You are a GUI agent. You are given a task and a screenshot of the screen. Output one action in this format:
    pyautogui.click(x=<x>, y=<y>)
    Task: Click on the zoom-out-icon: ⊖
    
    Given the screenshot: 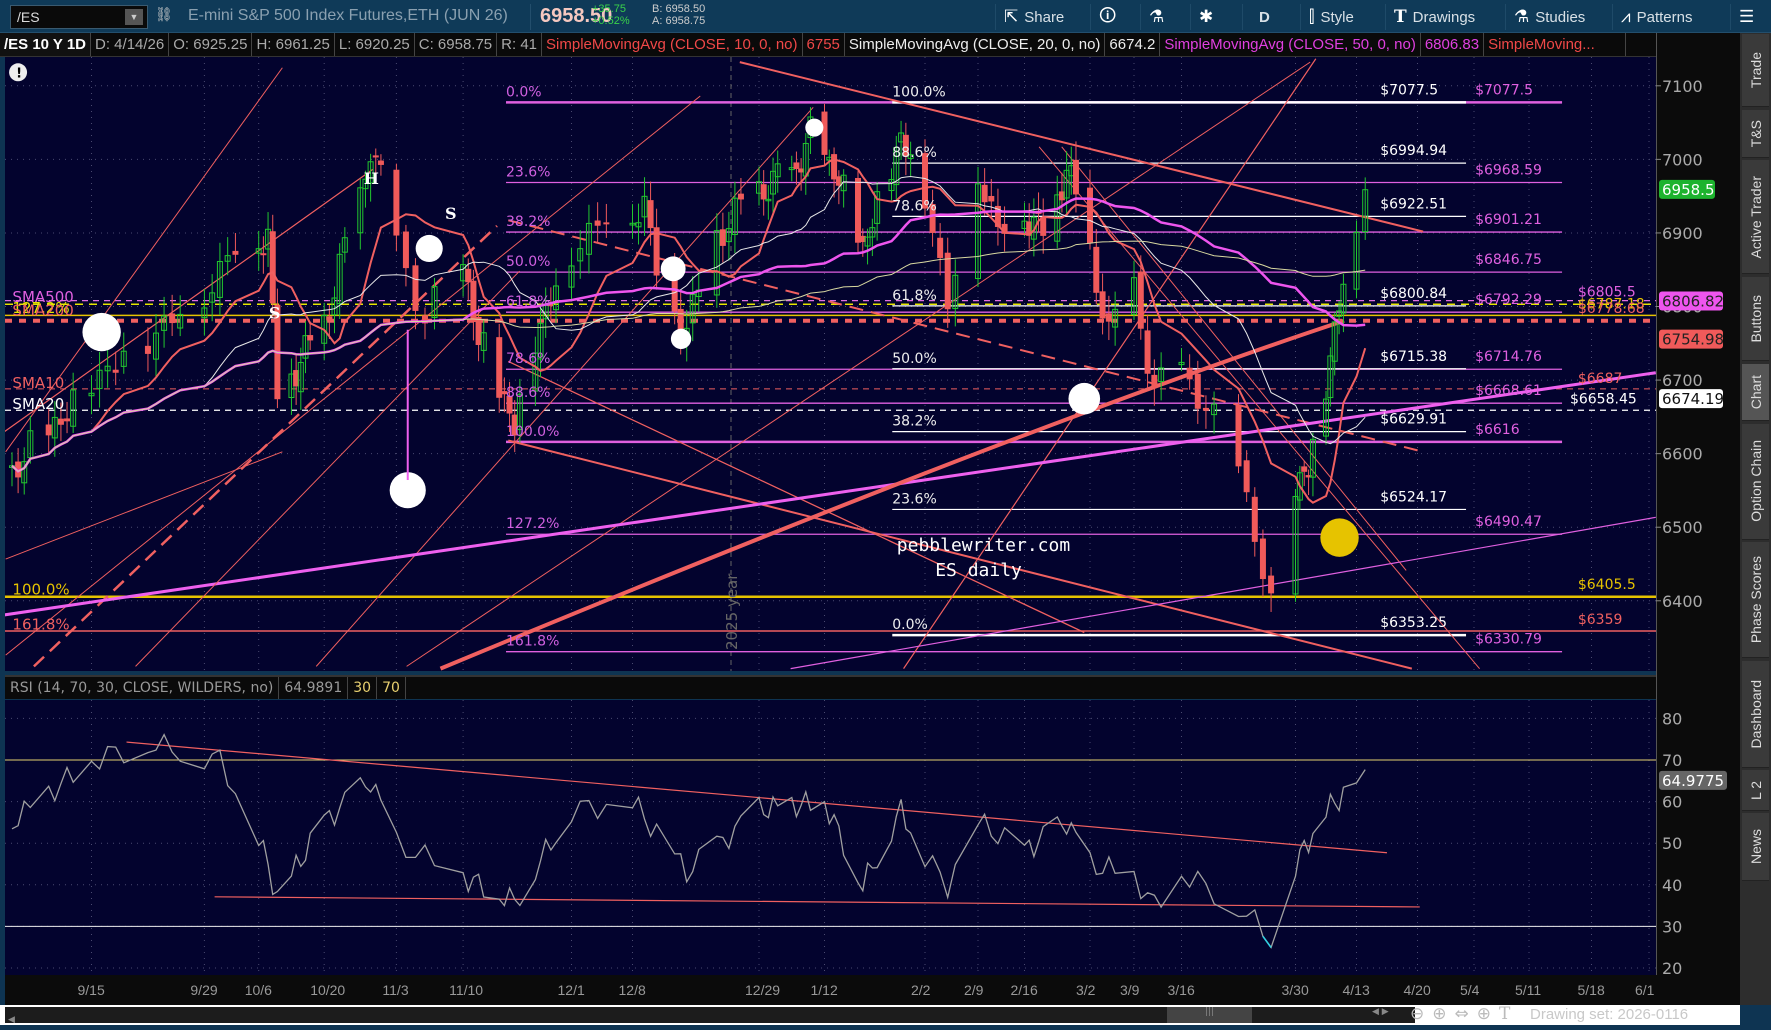 What is the action you would take?
    pyautogui.click(x=1421, y=1014)
    